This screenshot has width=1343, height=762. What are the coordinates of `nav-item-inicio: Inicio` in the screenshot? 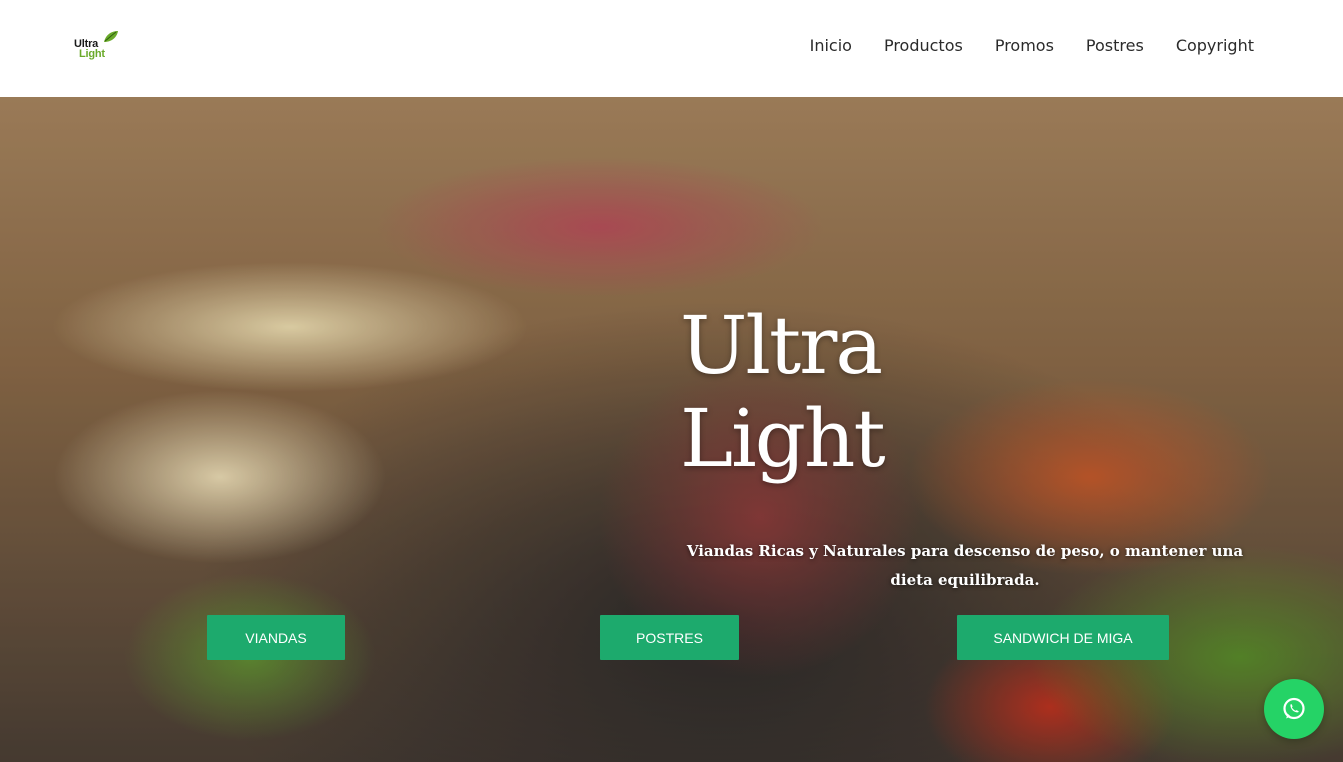 It's located at (831, 46).